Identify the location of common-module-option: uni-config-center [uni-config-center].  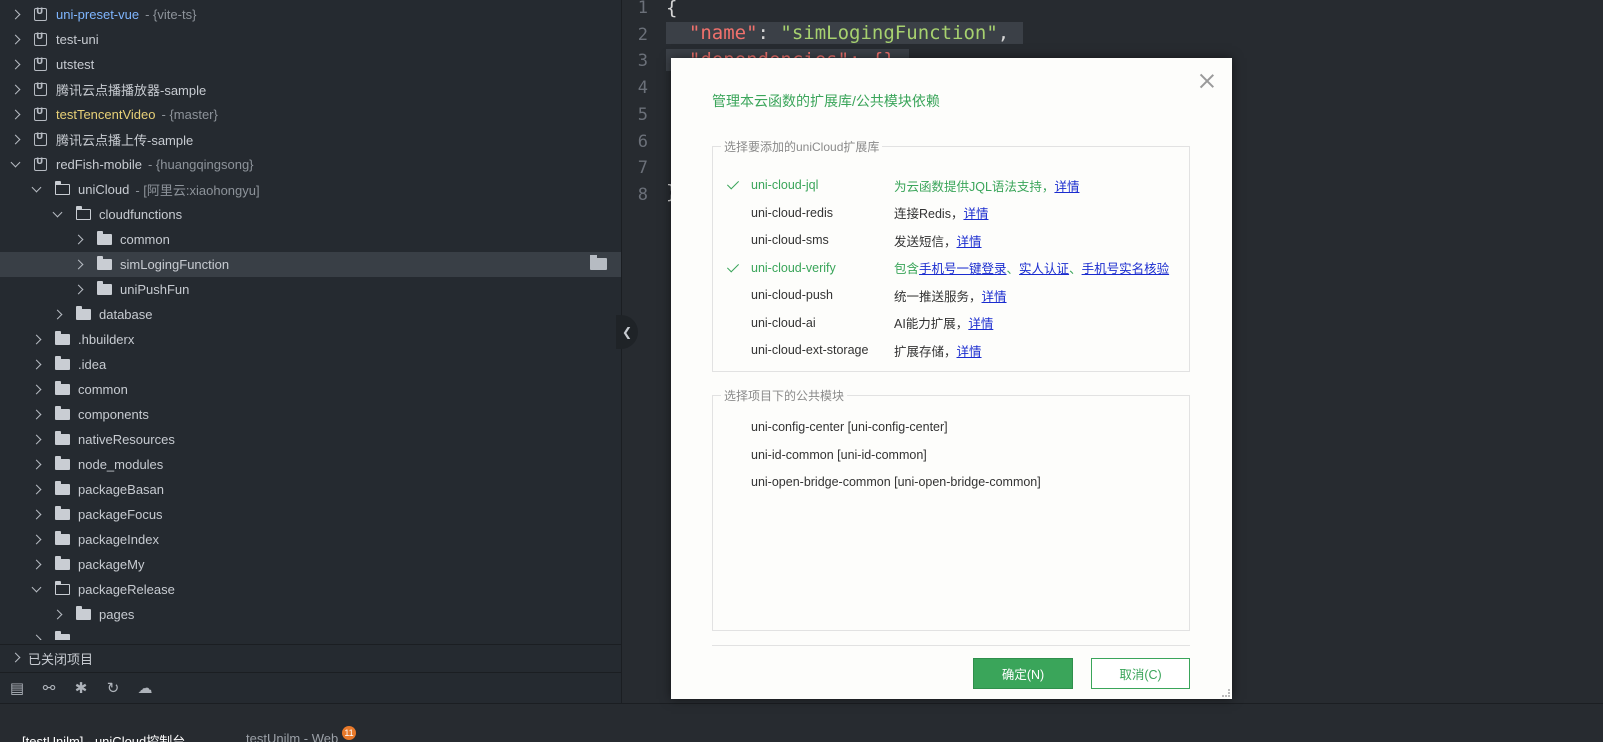
(849, 427).